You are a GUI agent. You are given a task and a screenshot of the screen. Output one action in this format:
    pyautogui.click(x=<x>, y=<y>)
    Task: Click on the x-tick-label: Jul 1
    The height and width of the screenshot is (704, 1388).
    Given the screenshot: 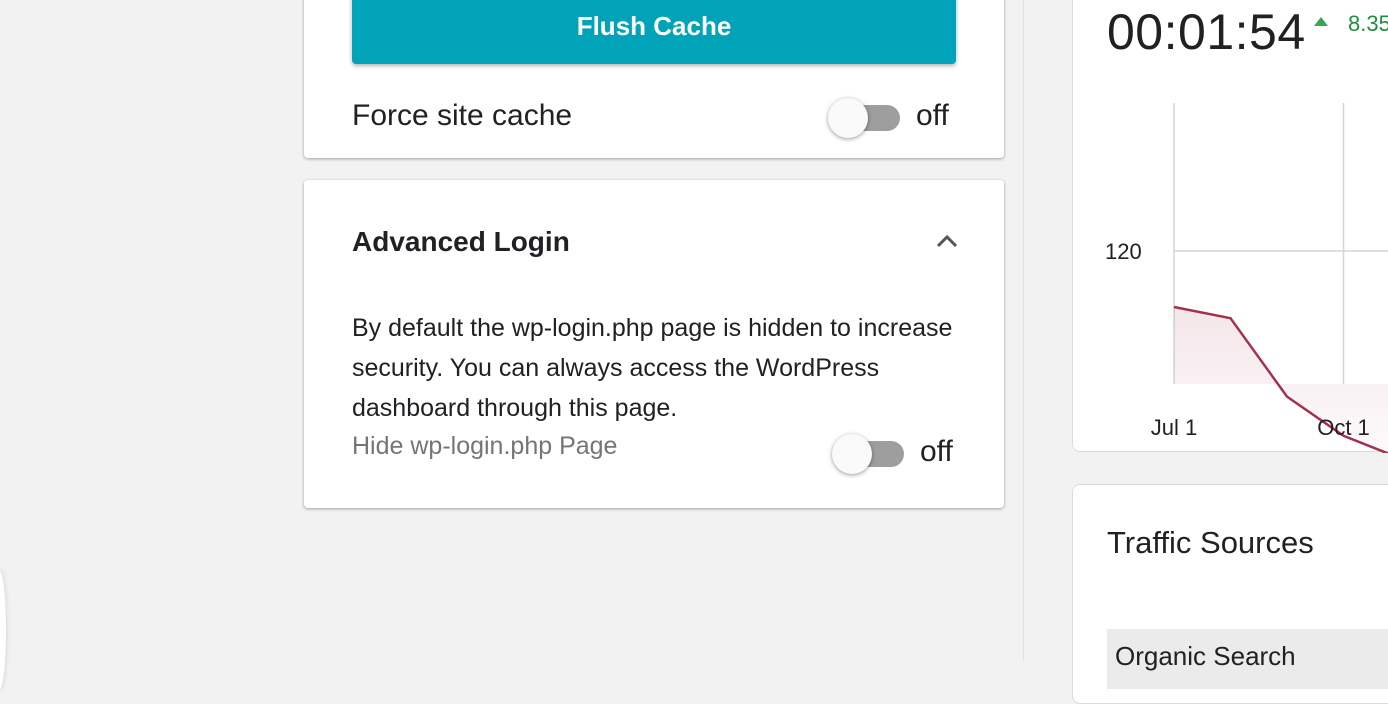 What is the action you would take?
    pyautogui.click(x=1174, y=427)
    